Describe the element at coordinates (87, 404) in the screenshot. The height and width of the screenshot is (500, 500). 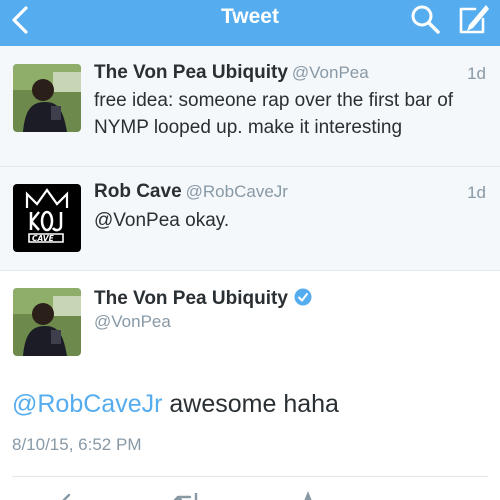
I see `mention-link: @RobCaveJr` at that location.